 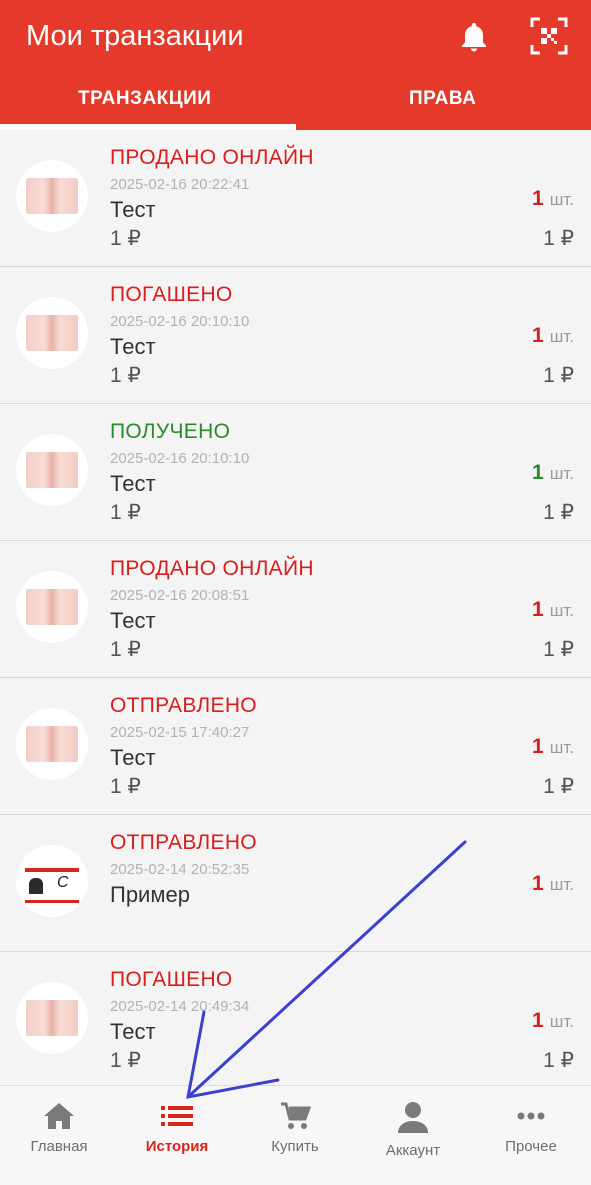 What do you see at coordinates (531, 1146) in the screenshot?
I see `nav-label: Прочее` at bounding box center [531, 1146].